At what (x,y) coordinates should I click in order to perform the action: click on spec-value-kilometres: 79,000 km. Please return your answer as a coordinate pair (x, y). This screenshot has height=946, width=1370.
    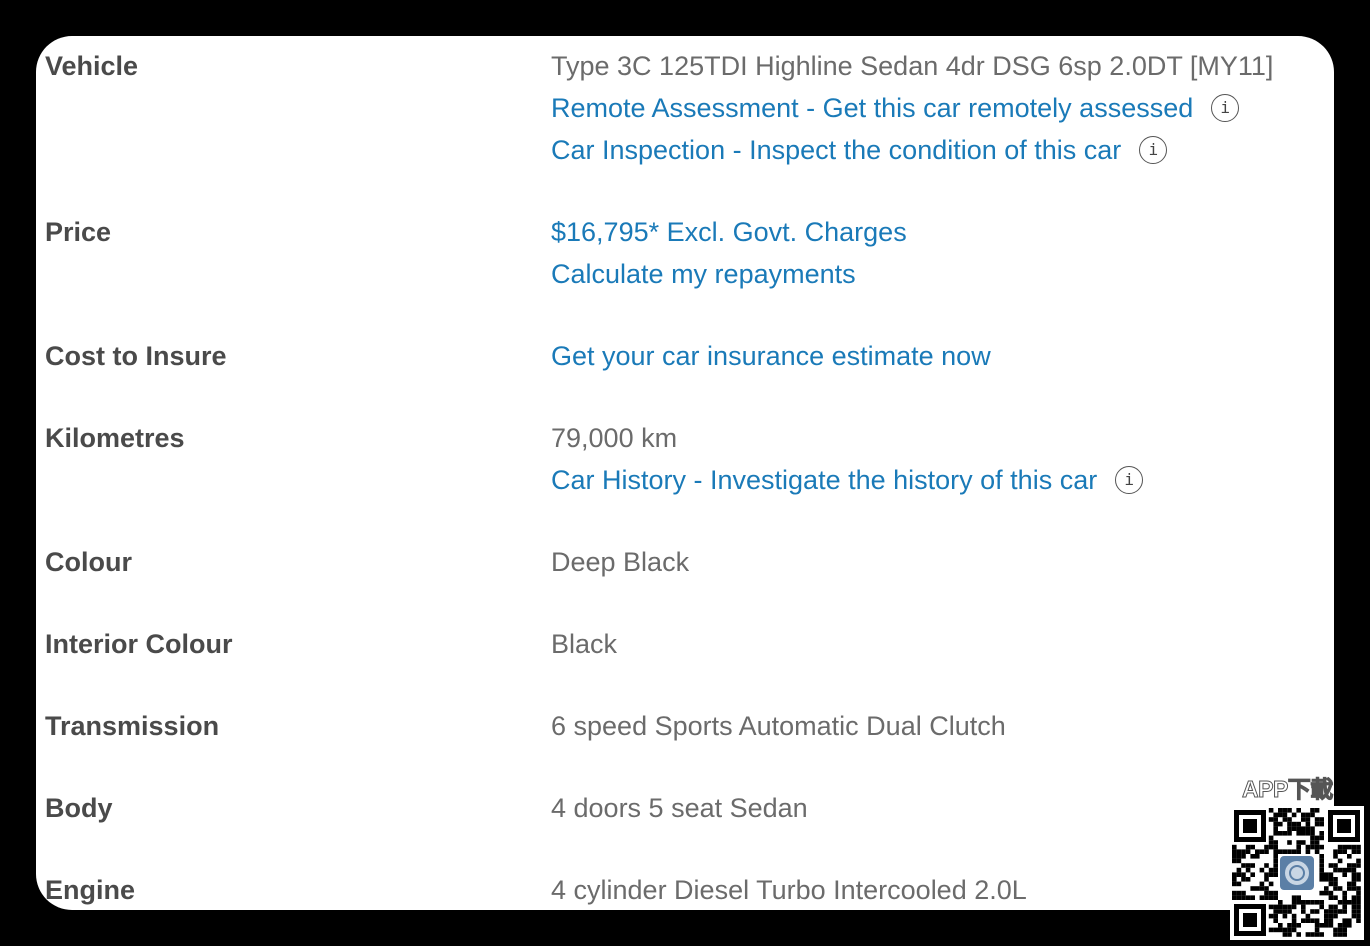
    Looking at the image, I should click on (614, 438).